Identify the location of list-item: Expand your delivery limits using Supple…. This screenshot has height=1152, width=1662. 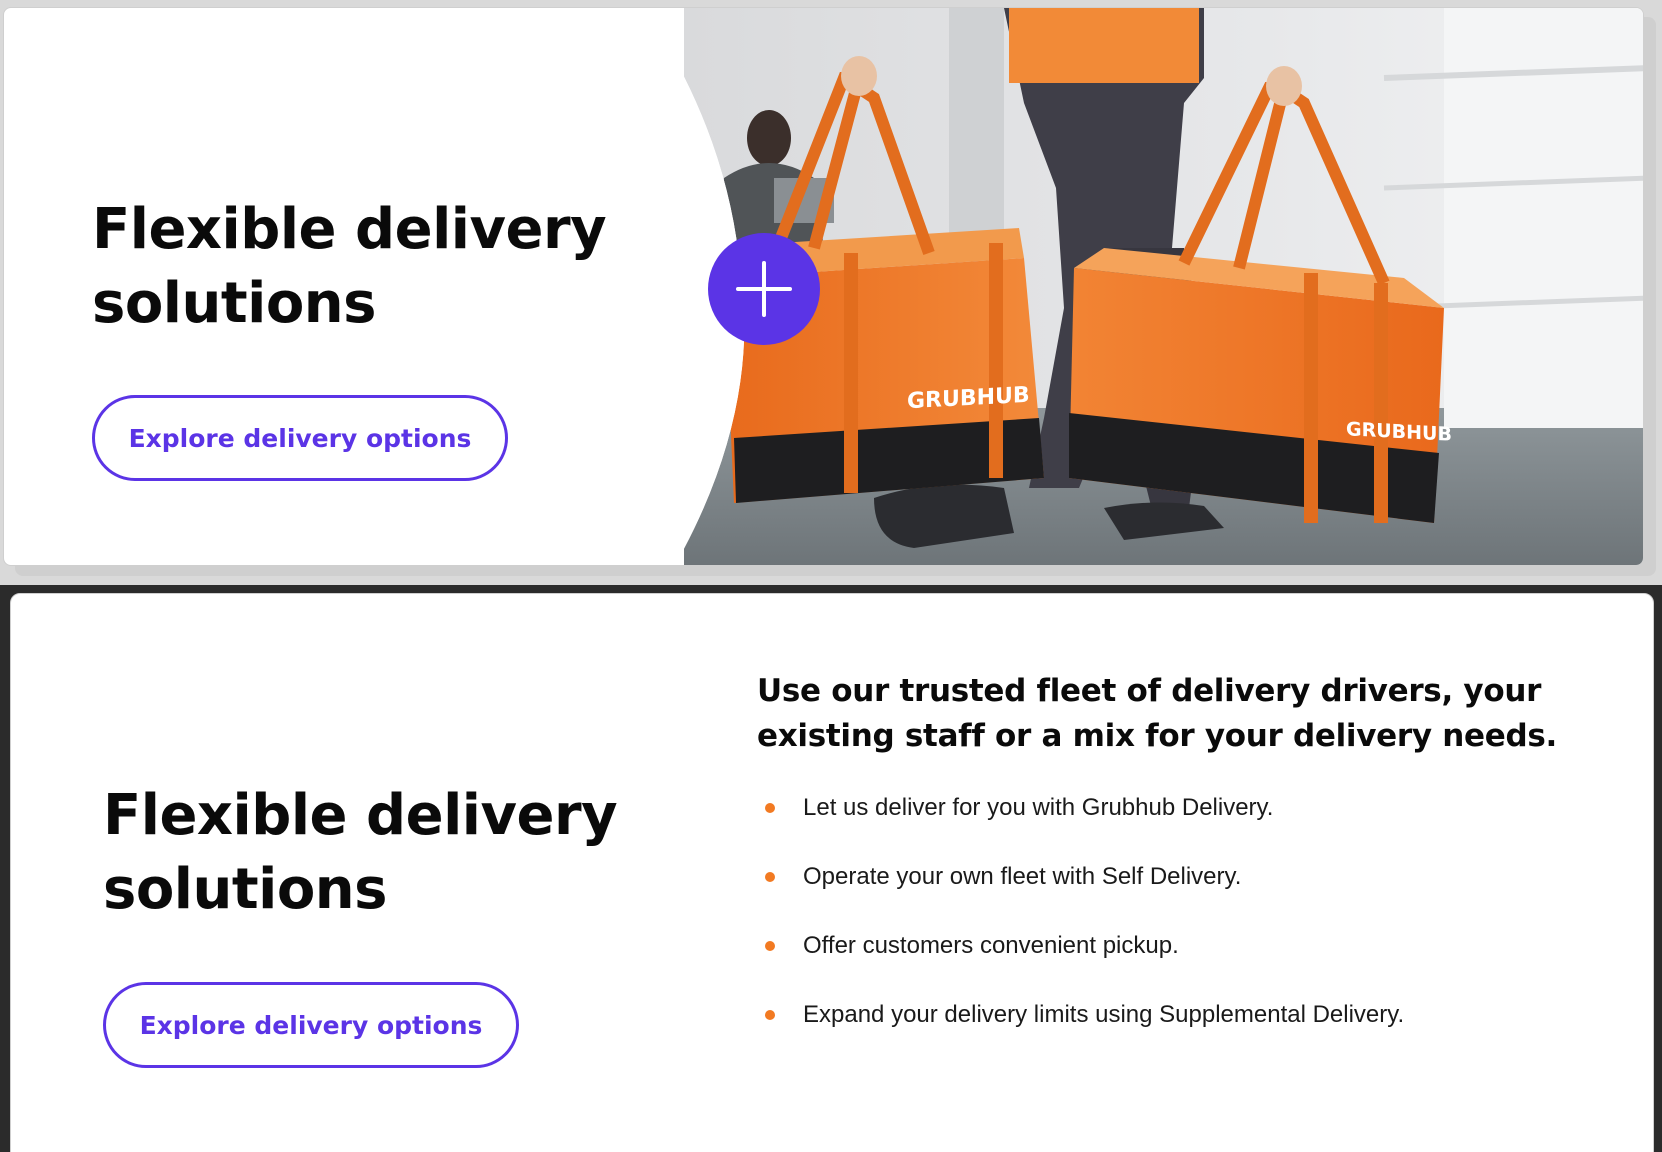
(1187, 1034).